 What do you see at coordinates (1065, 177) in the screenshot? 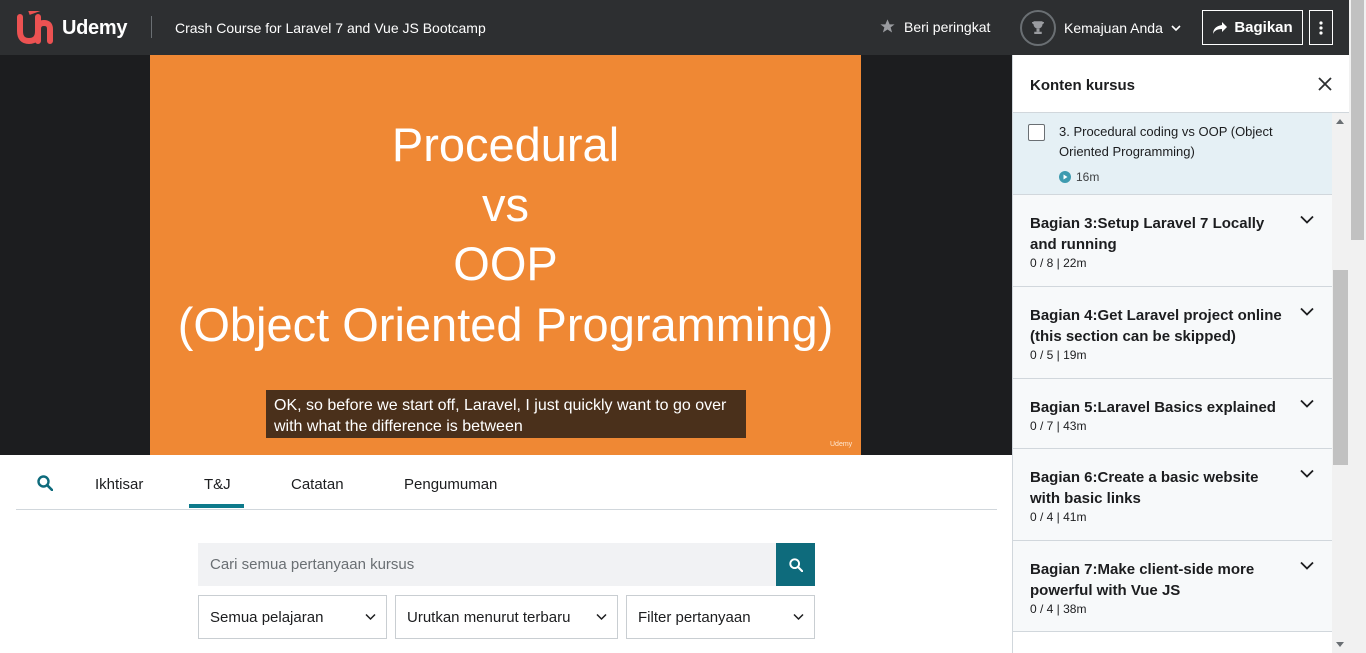
I see `play-circle-icon` at bounding box center [1065, 177].